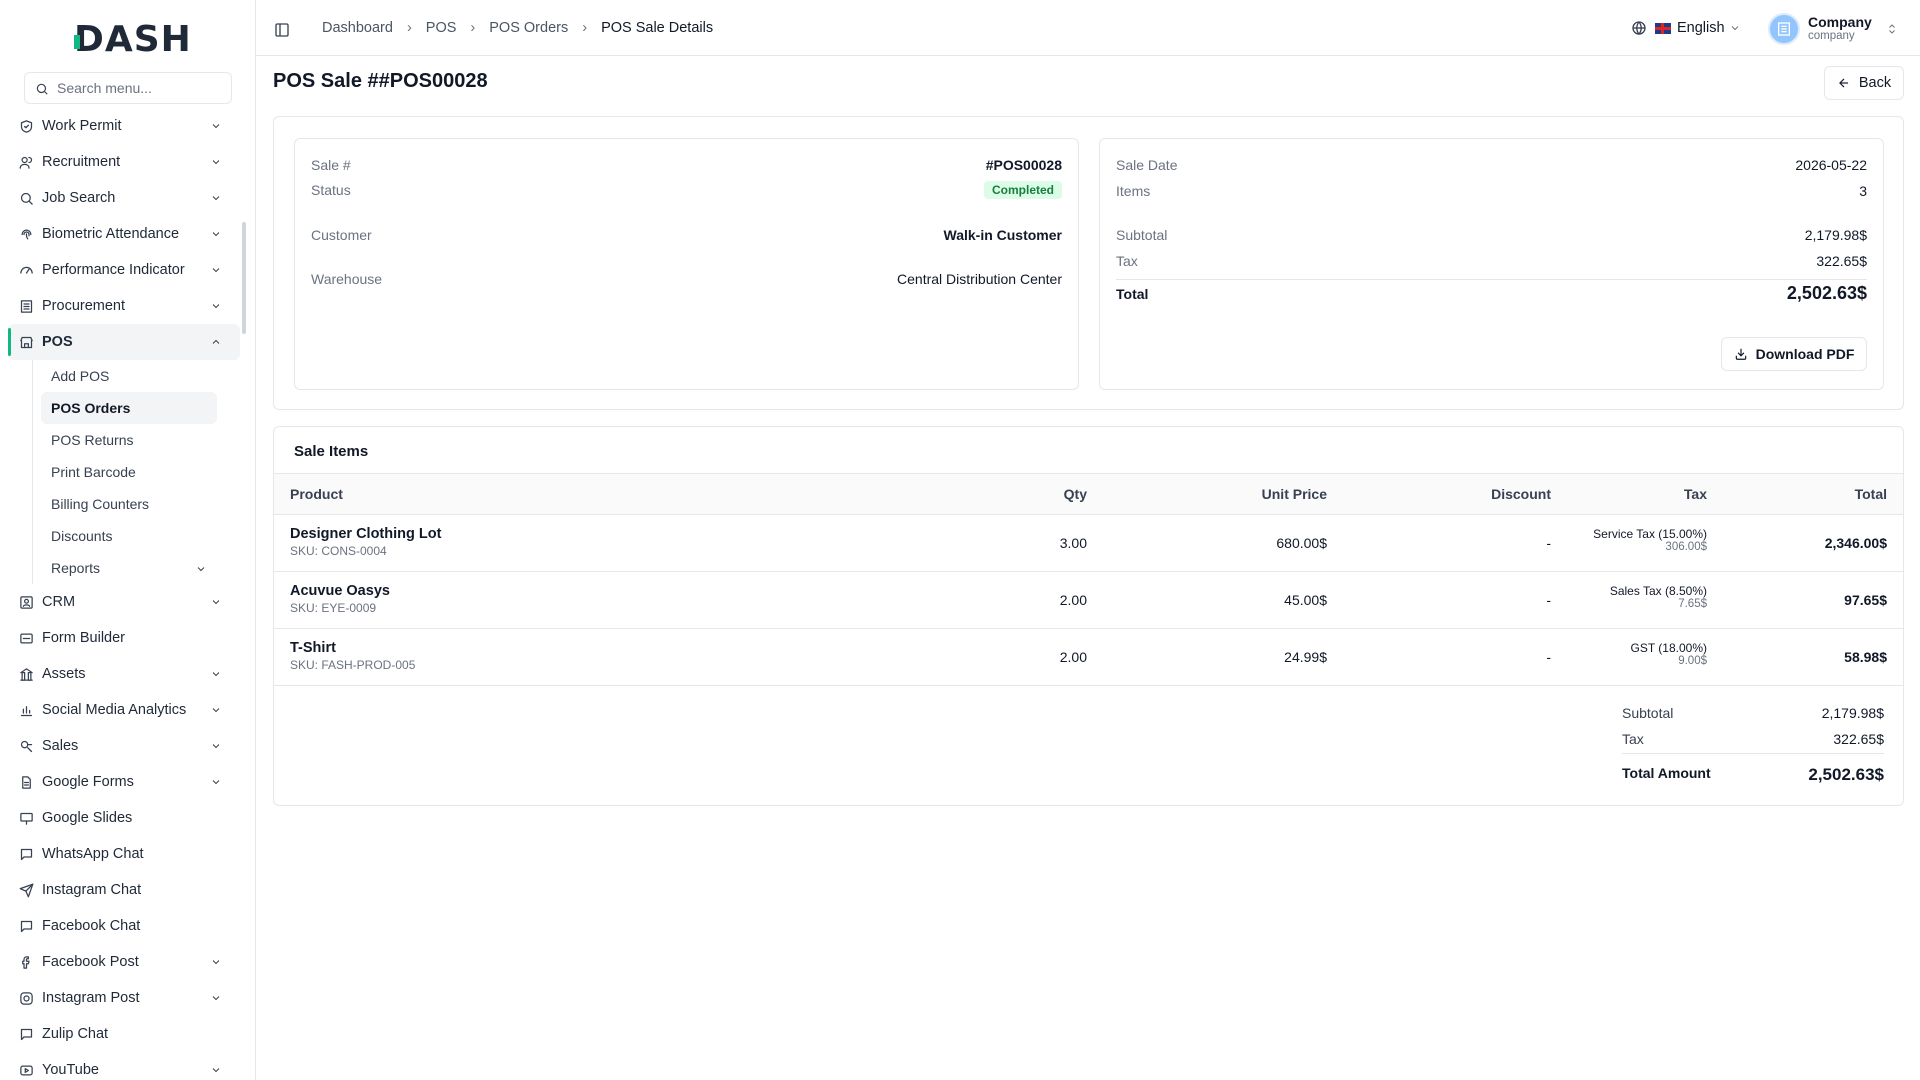 The width and height of the screenshot is (1920, 1080). I want to click on sidebar-item-youtube: YouTube, so click(124, 1066).